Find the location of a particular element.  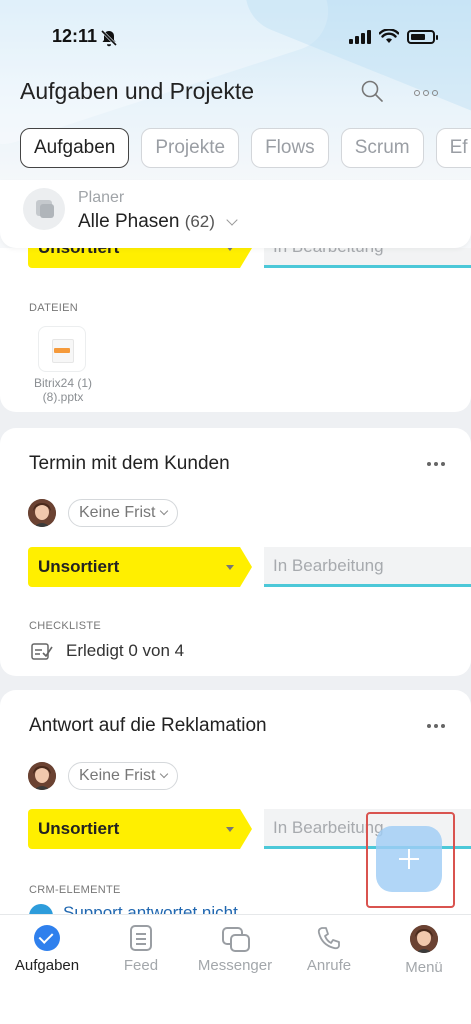

nav-label: Anrufe is located at coordinates (329, 965).